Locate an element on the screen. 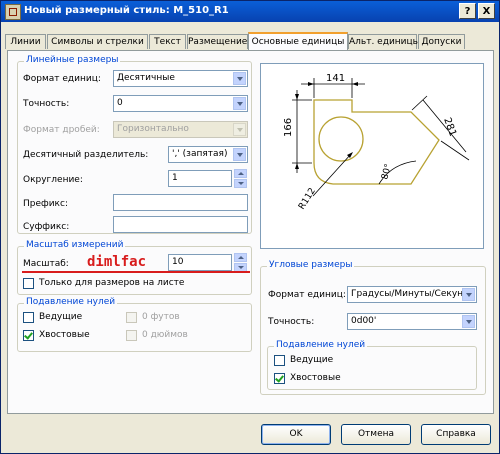  angular-trailing-zeros-label: Хвостовые is located at coordinates (315, 378).